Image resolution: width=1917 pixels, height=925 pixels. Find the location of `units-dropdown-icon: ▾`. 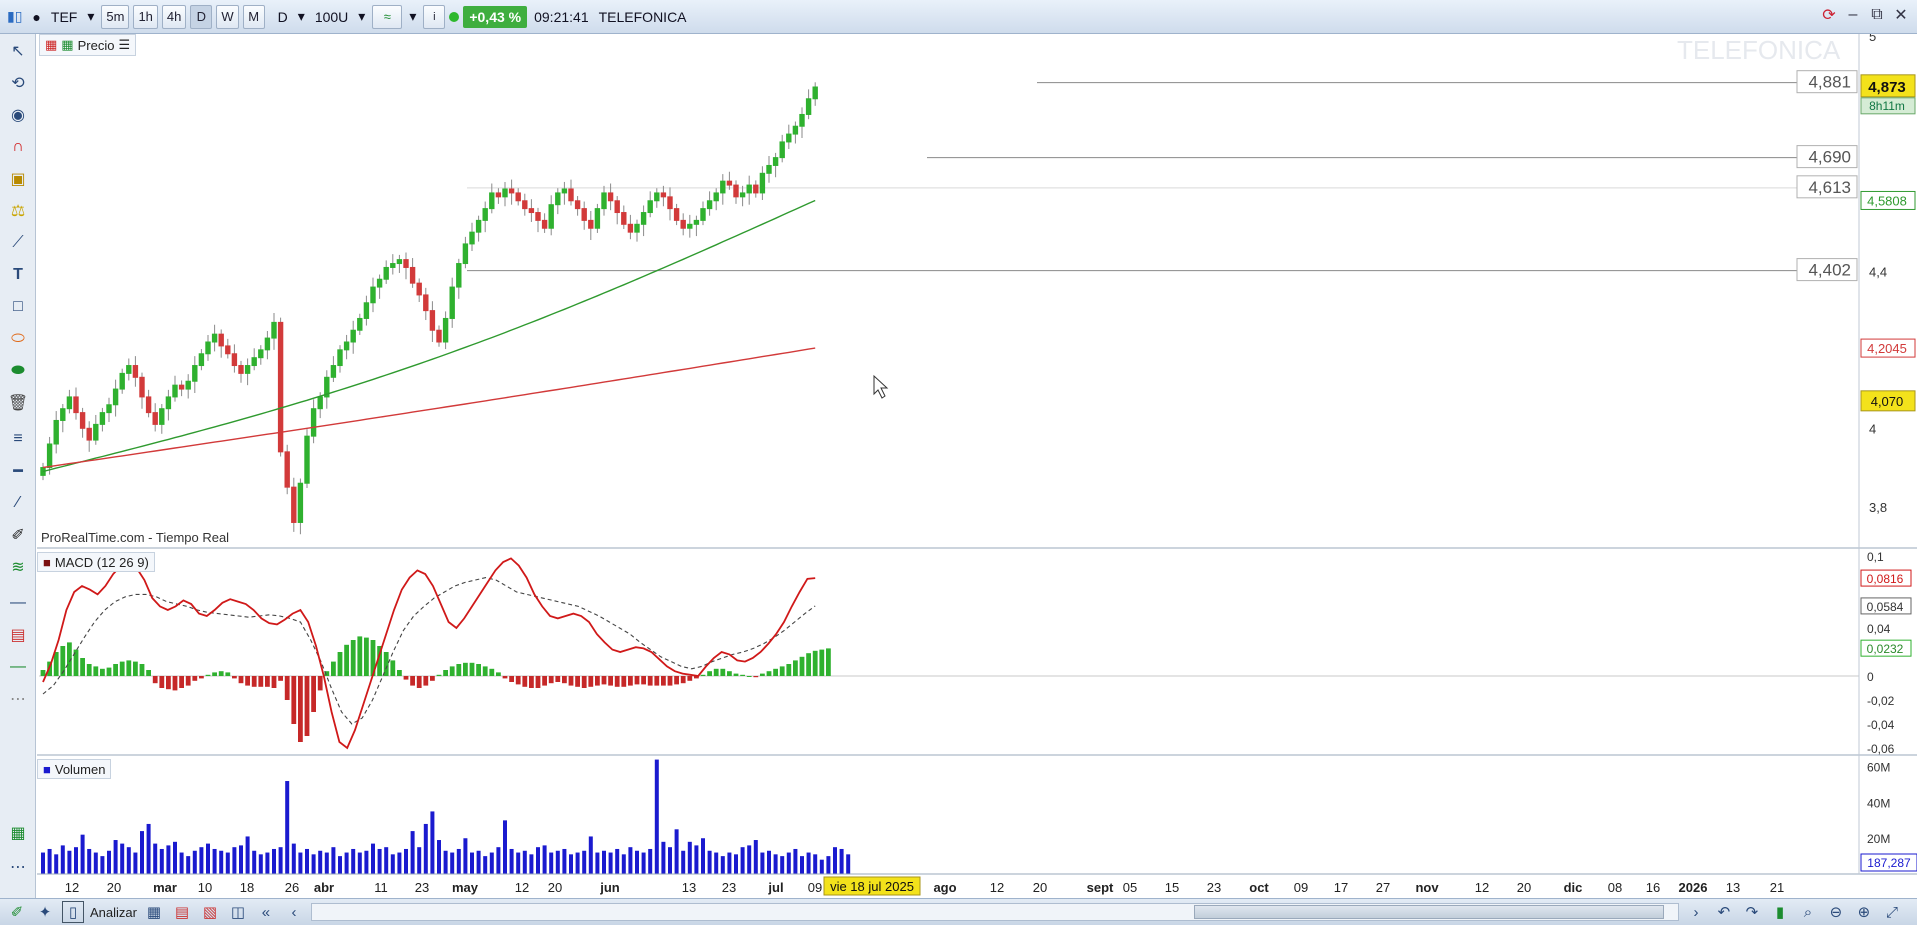

units-dropdown-icon: ▾ is located at coordinates (361, 16).